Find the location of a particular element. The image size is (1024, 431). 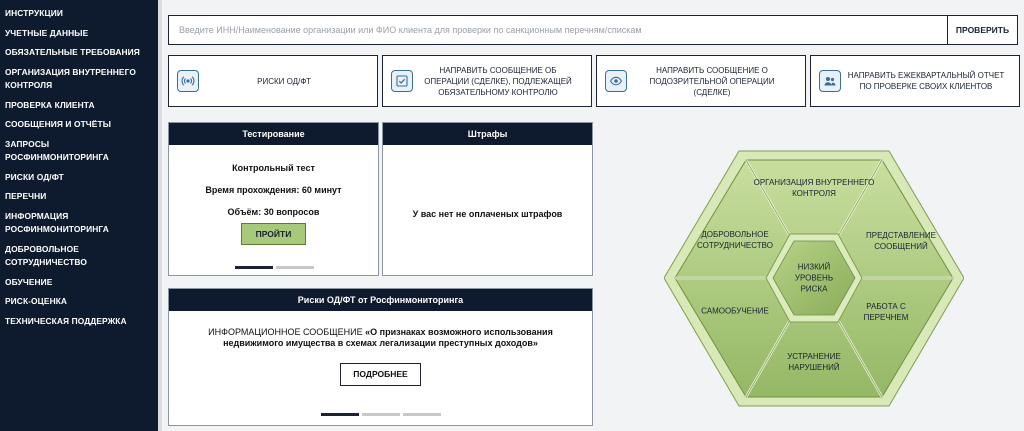

fines-message: У вас нет не оплаченых штрафов is located at coordinates (487, 214).